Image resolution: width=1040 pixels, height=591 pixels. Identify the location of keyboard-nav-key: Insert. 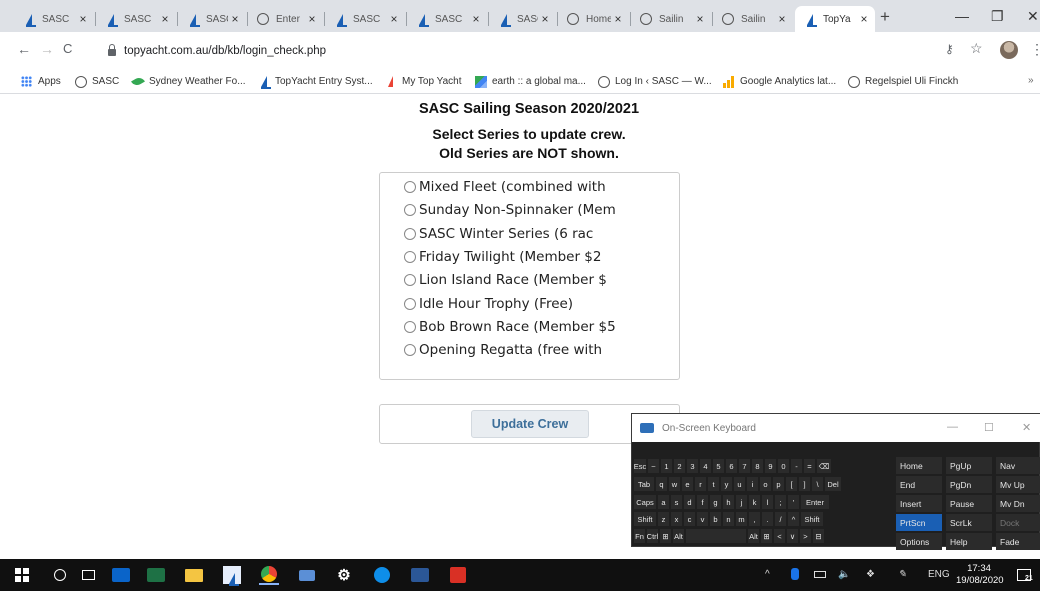
(919, 503).